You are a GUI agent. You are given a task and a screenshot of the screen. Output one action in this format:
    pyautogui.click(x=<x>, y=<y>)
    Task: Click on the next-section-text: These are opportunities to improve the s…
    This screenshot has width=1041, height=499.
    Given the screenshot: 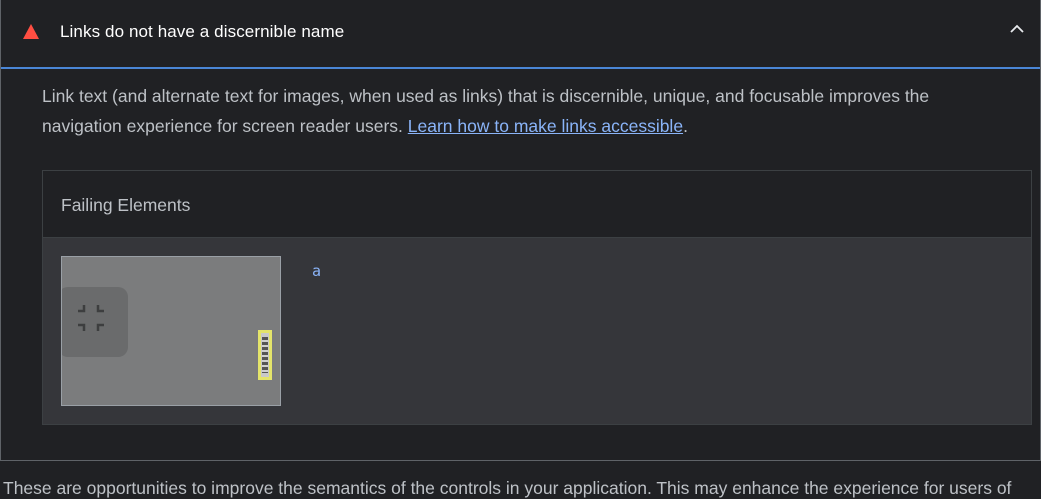 What is the action you would take?
    pyautogui.click(x=507, y=488)
    